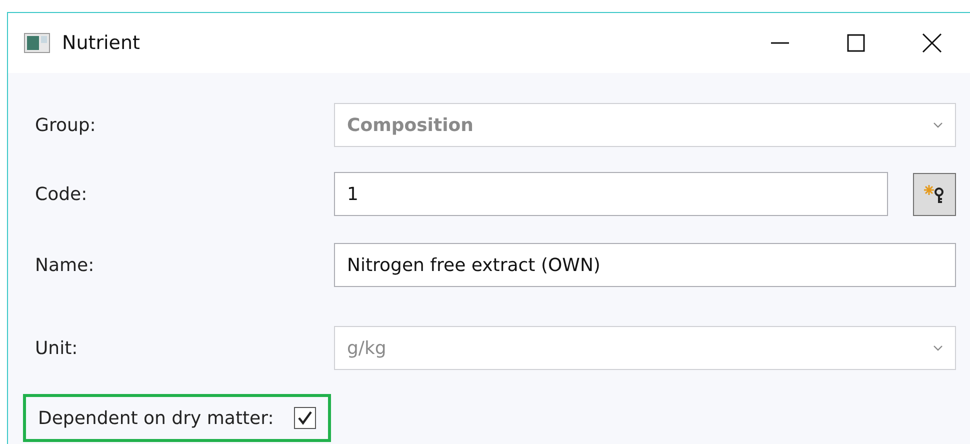 The image size is (970, 444). I want to click on field-label: Group:, so click(66, 125).